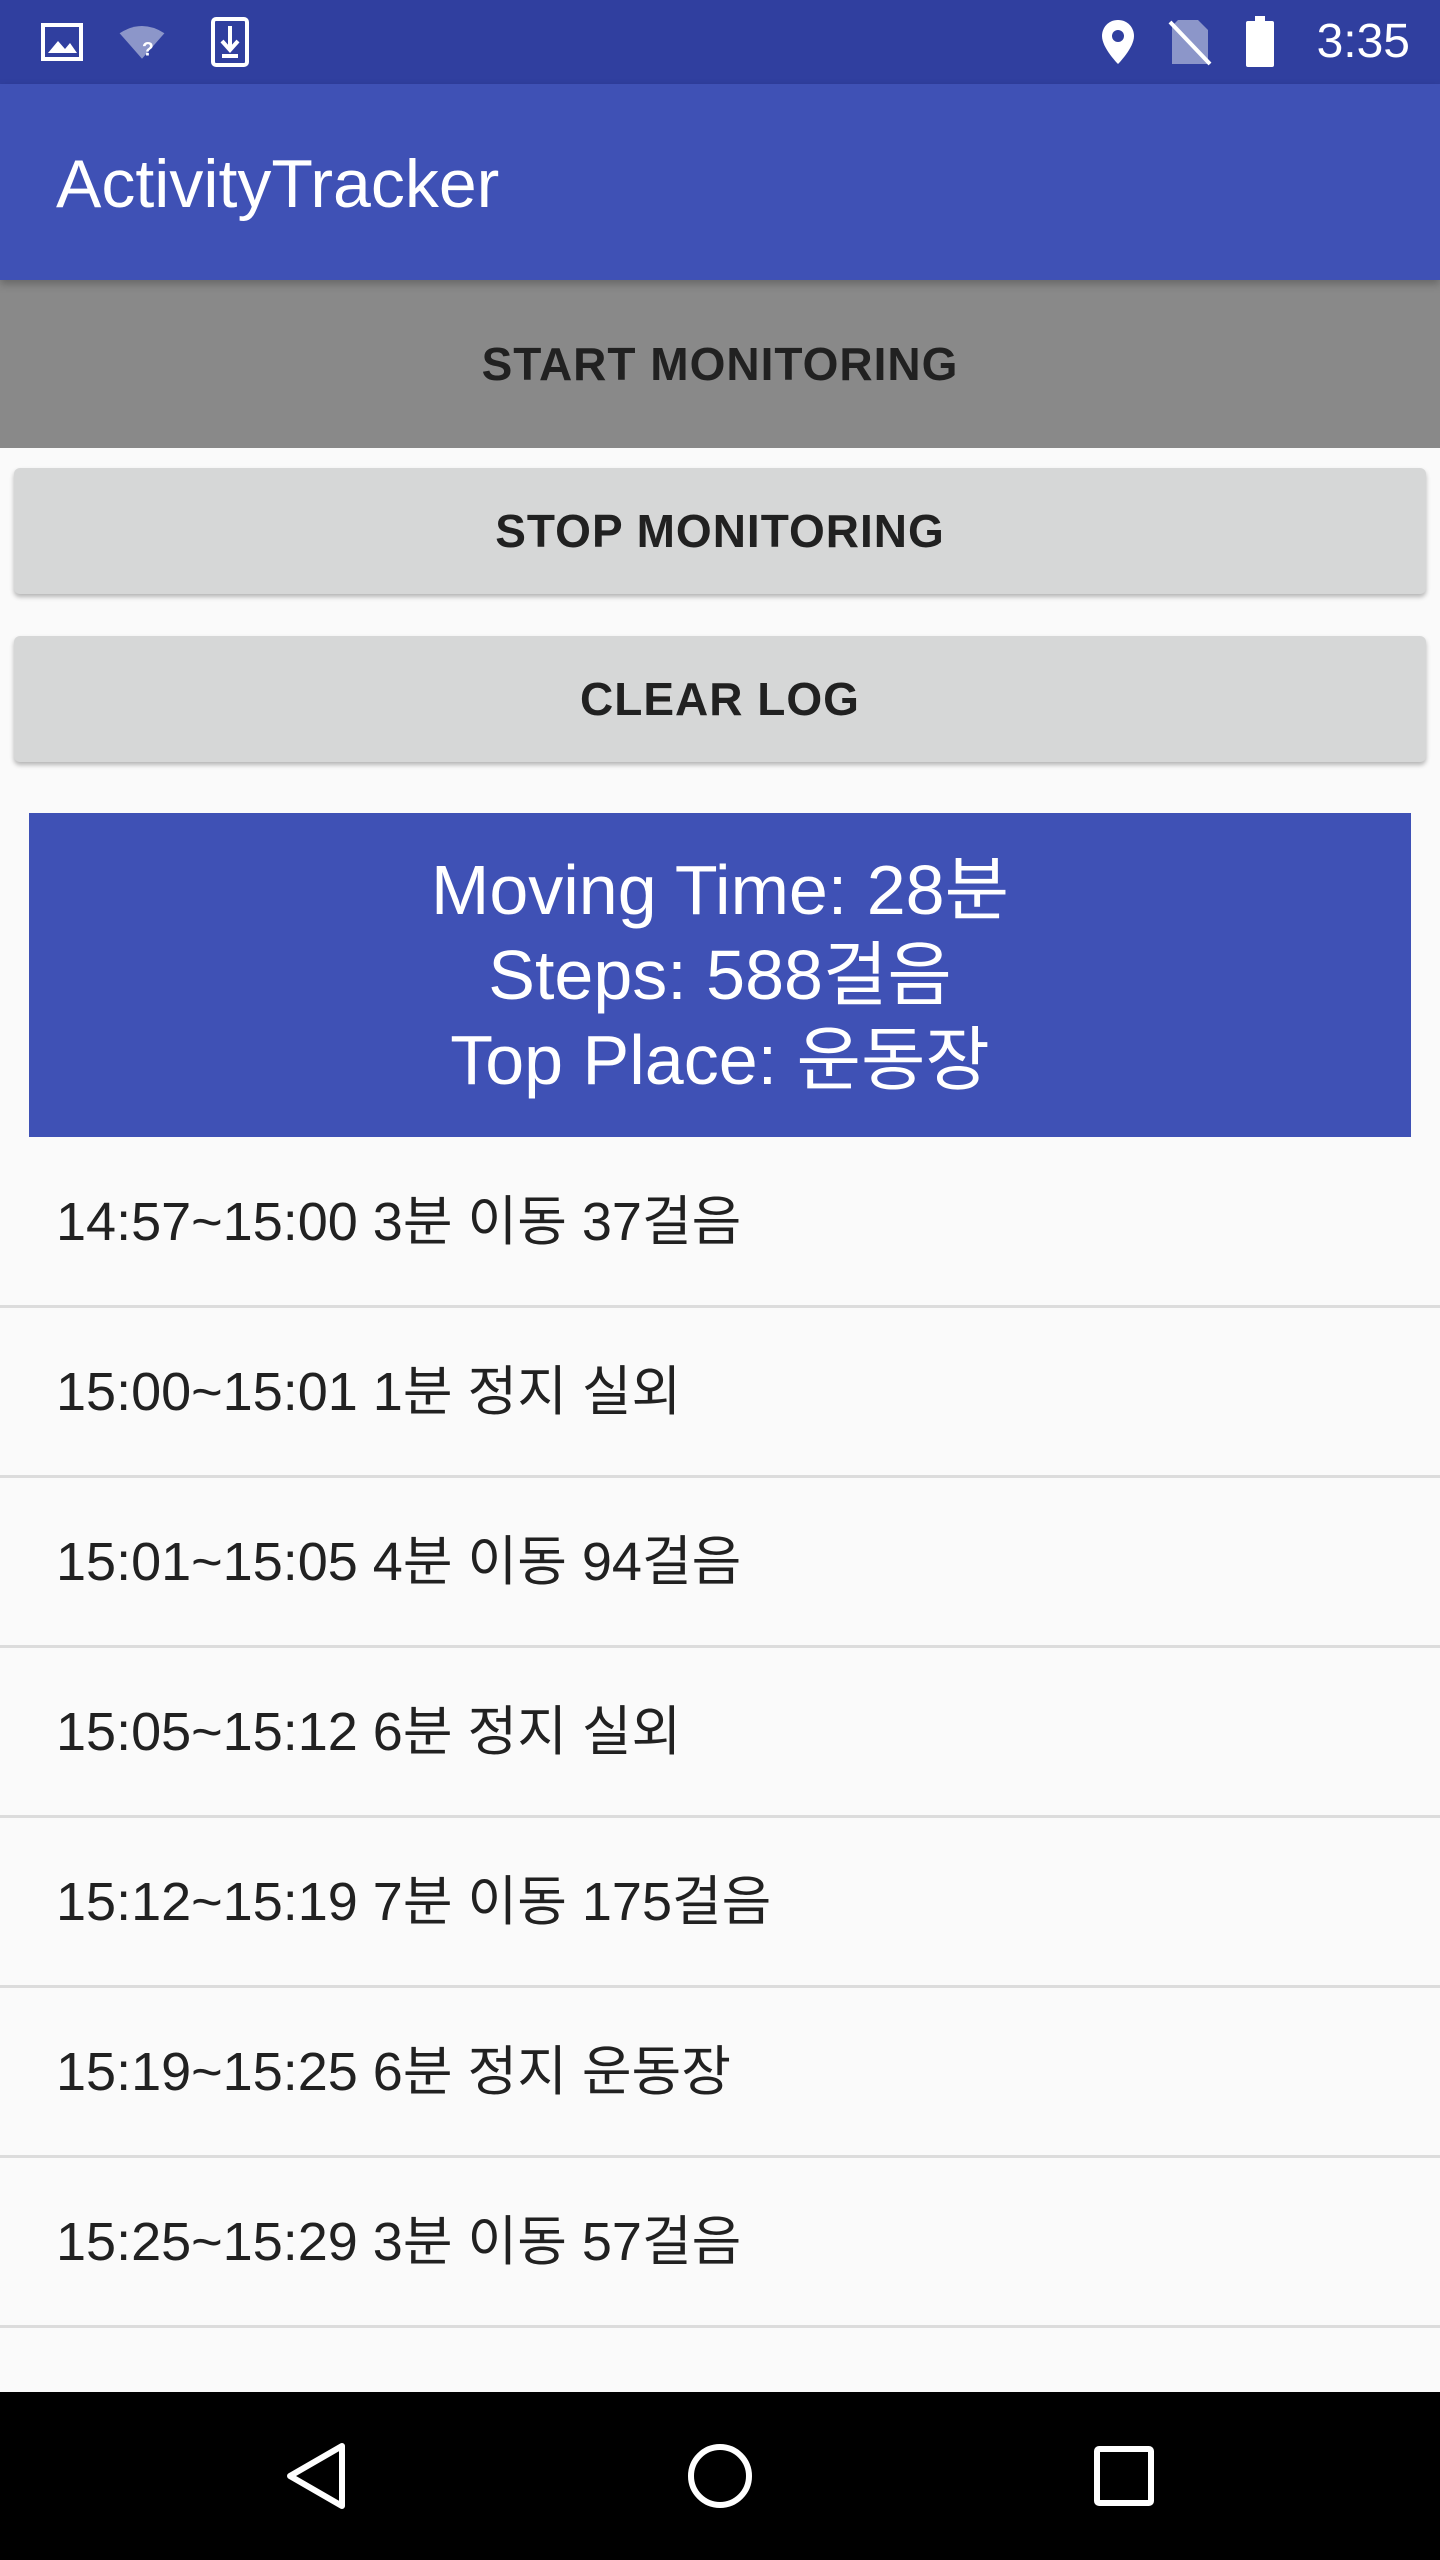  I want to click on no-sim-icon, so click(1190, 42).